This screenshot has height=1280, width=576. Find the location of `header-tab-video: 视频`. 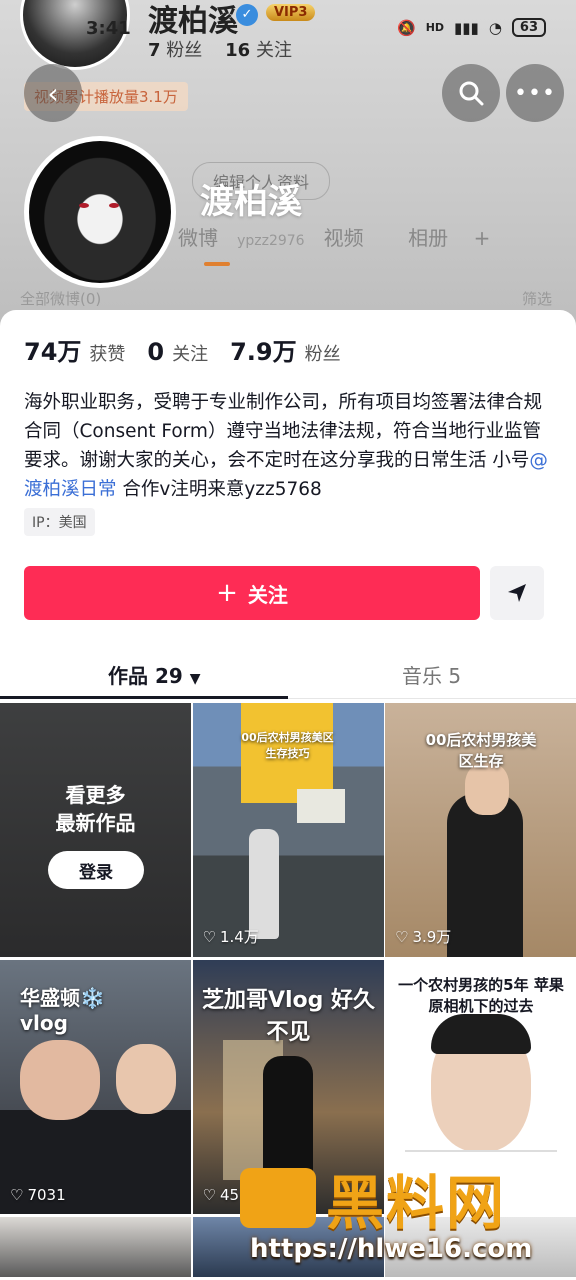

header-tab-video: 视频 is located at coordinates (343, 238).